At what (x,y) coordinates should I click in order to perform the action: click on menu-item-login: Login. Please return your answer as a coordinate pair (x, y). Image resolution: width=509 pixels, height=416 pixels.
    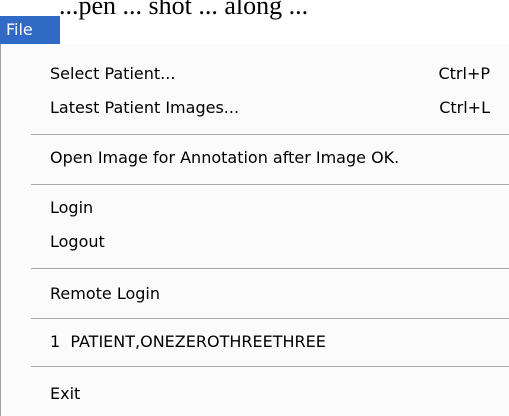
    Looking at the image, I should click on (255, 208).